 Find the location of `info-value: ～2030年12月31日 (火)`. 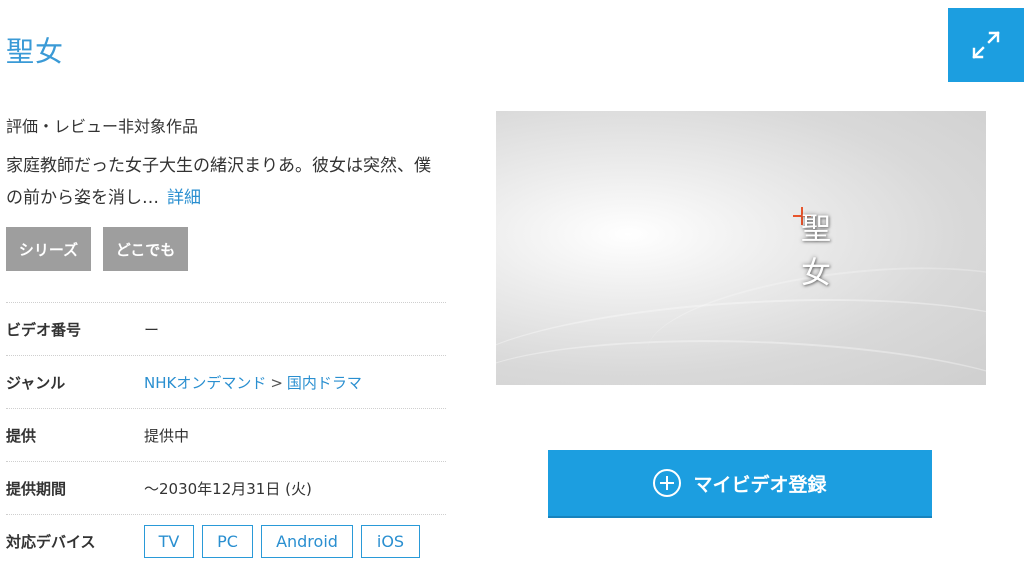

info-value: ～2030年12月31日 (火) is located at coordinates (228, 488).